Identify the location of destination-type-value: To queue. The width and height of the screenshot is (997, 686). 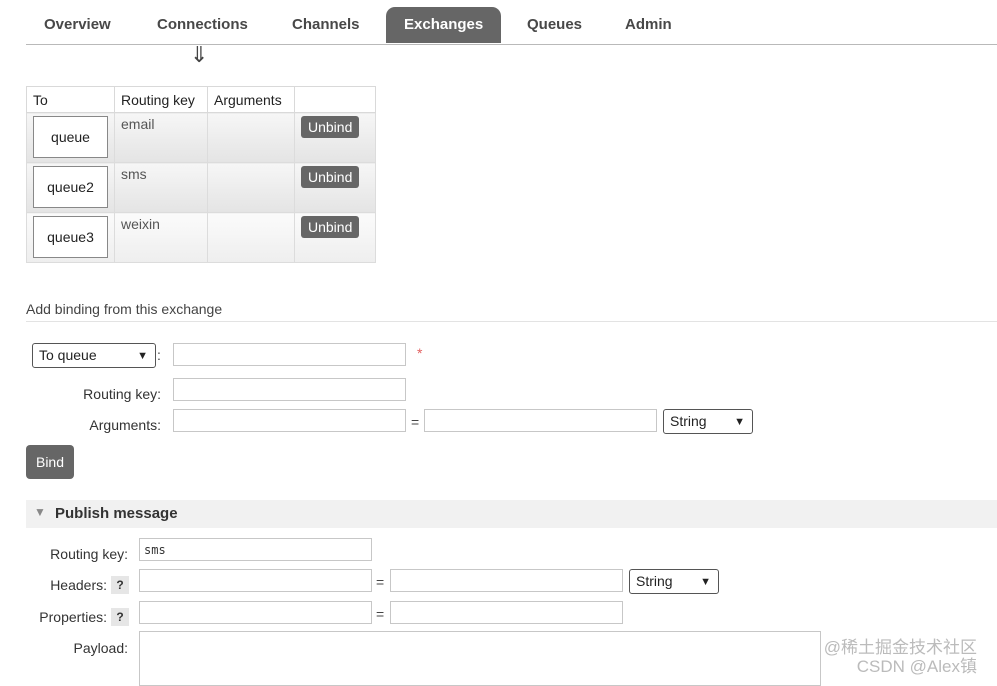
(68, 355).